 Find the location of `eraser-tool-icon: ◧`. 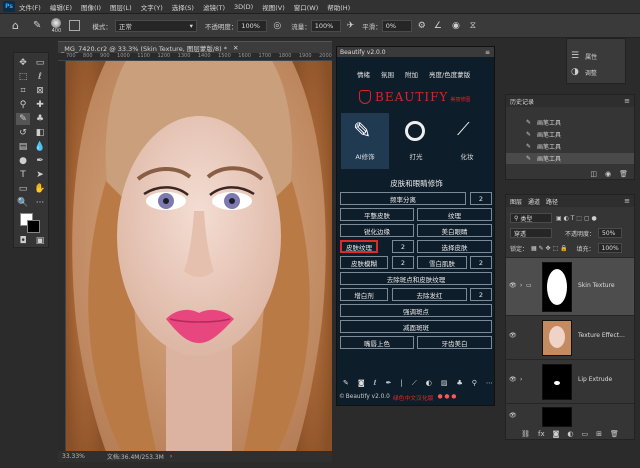

eraser-tool-icon: ◧ is located at coordinates (40, 133).